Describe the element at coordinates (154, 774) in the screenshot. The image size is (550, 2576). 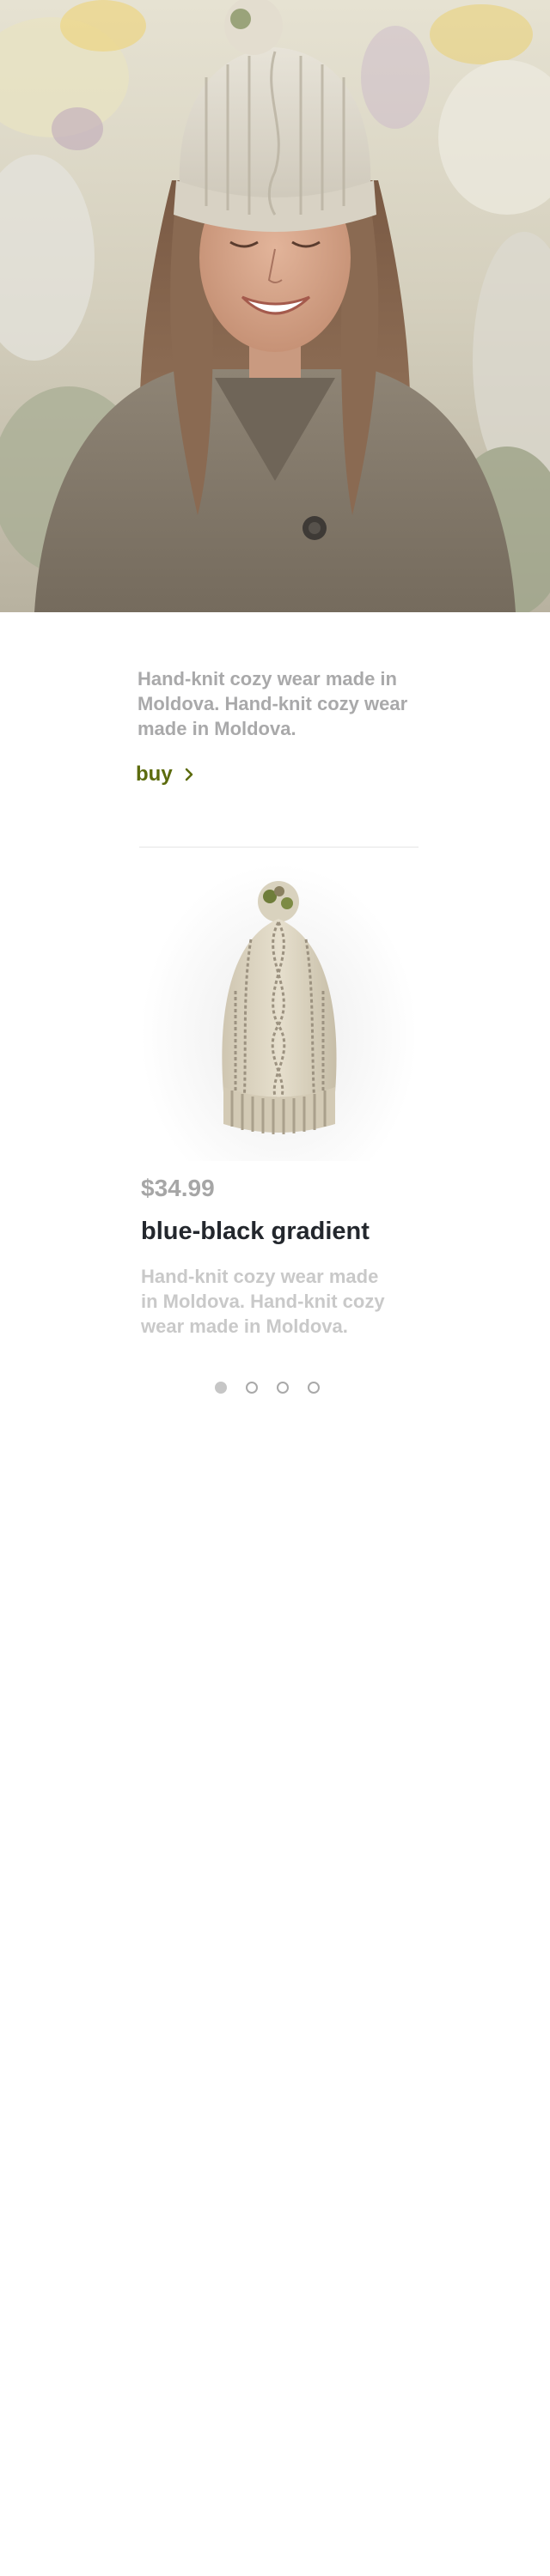
I see `buy-label: buy` at that location.